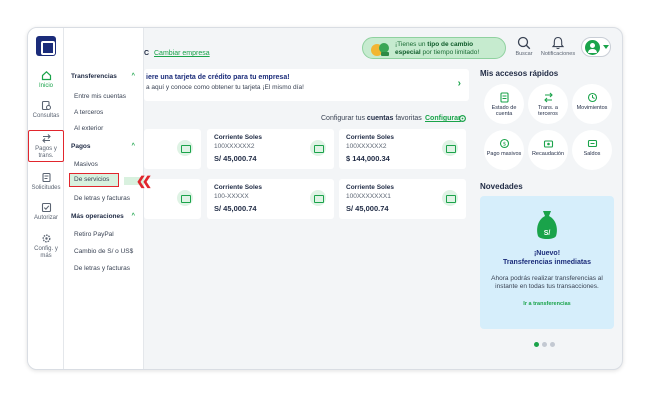 Image resolution: width=650 pixels, height=400 pixels. Describe the element at coordinates (558, 54) in the screenshot. I see `notifications-label: Notificaciones` at that location.